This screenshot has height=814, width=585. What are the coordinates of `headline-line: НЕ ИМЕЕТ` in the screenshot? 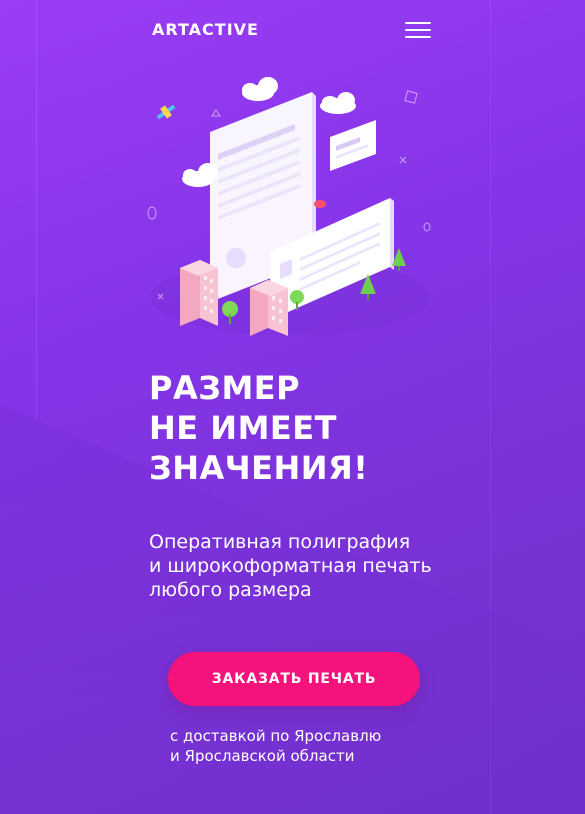 It's located at (243, 428).